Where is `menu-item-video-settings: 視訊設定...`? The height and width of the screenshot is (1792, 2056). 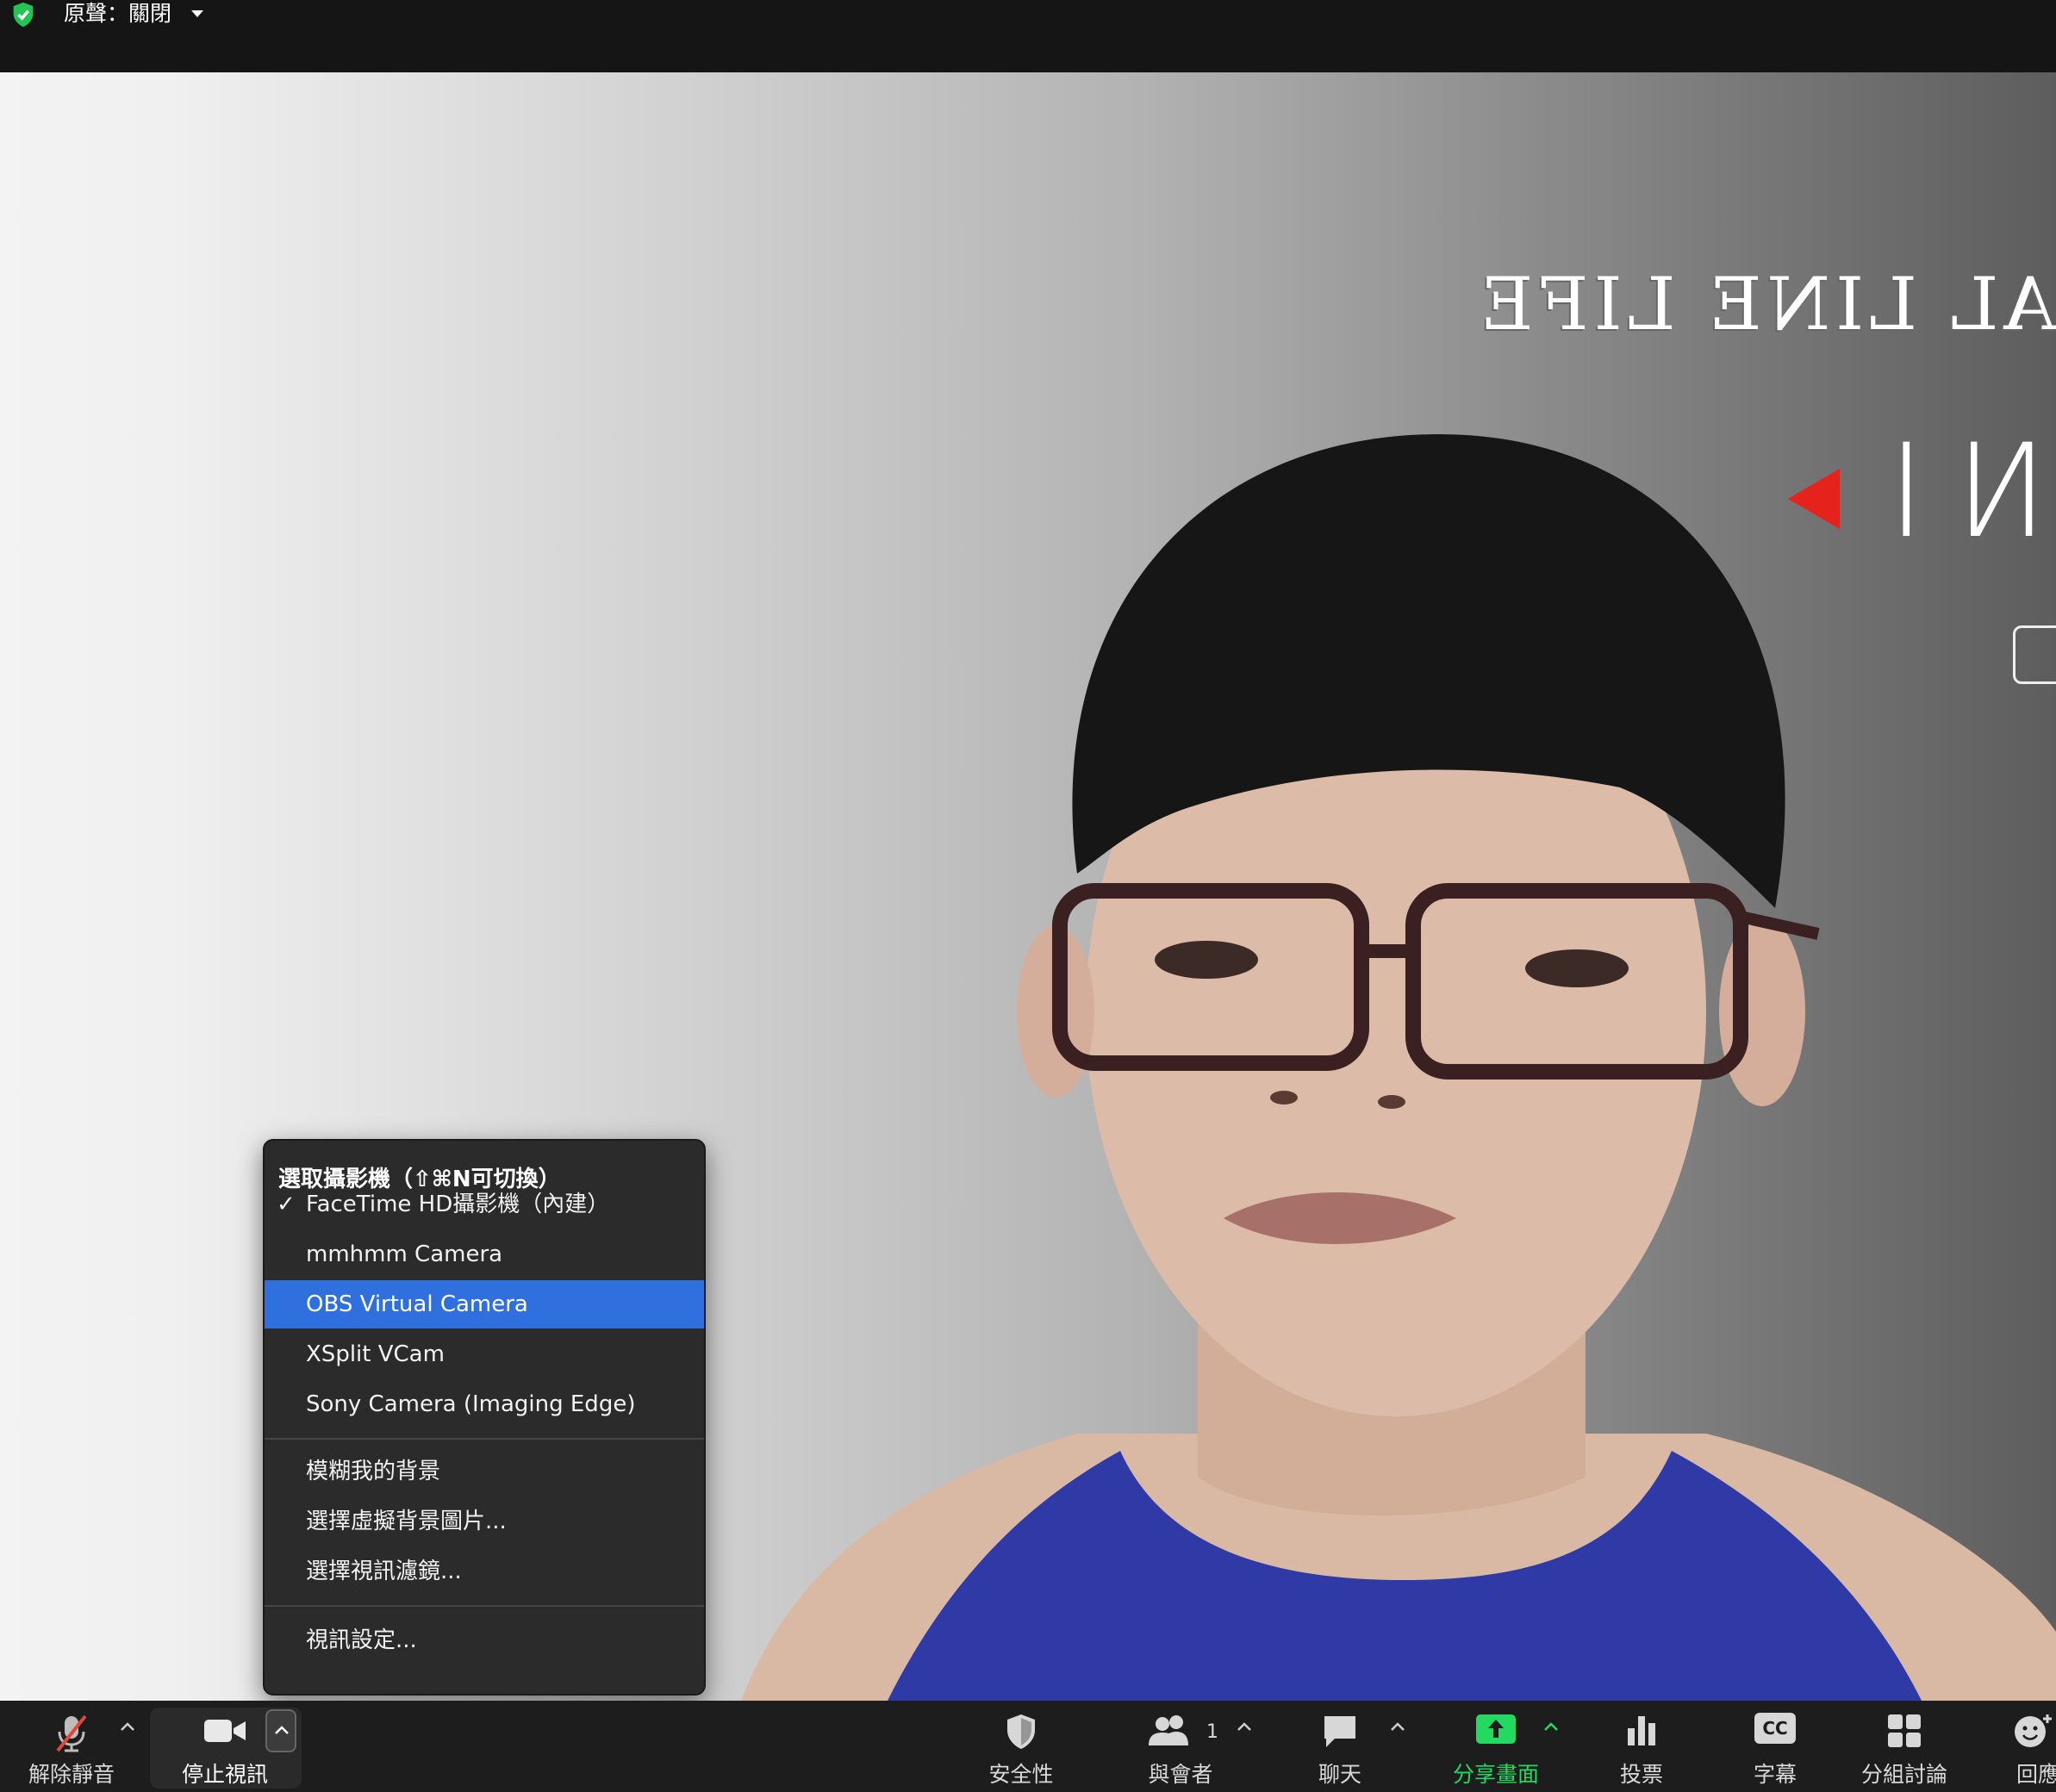
menu-item-video-settings: 視訊設定... is located at coordinates (485, 1640).